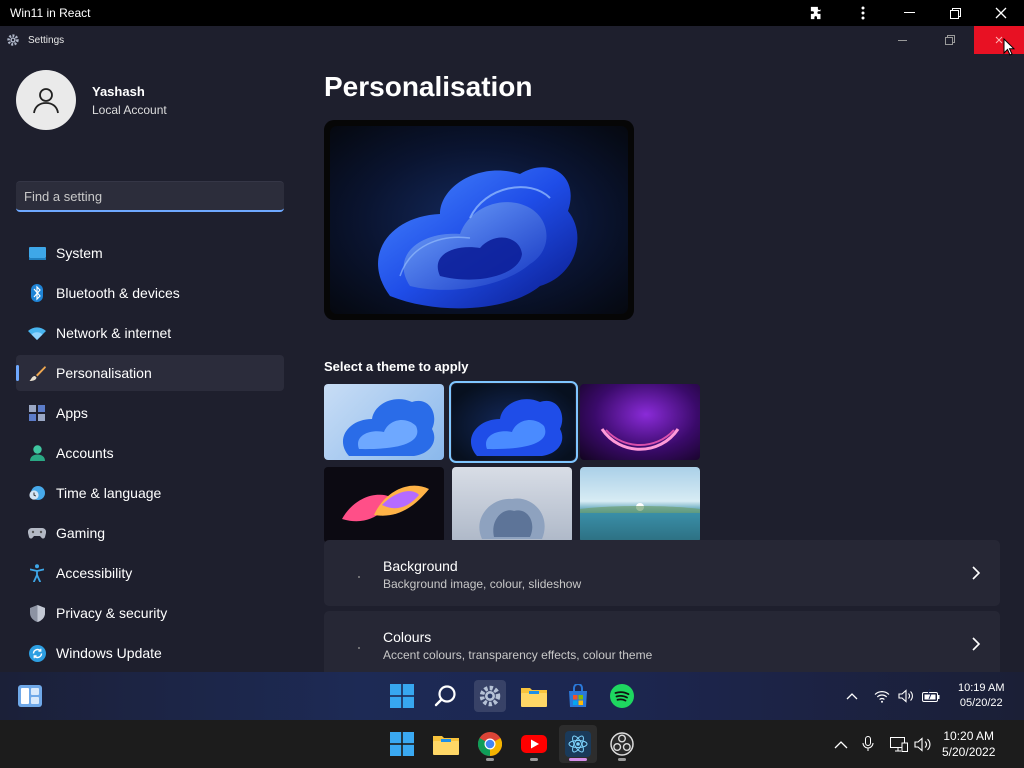  What do you see at coordinates (863, 13) in the screenshot?
I see `more-options-icon` at bounding box center [863, 13].